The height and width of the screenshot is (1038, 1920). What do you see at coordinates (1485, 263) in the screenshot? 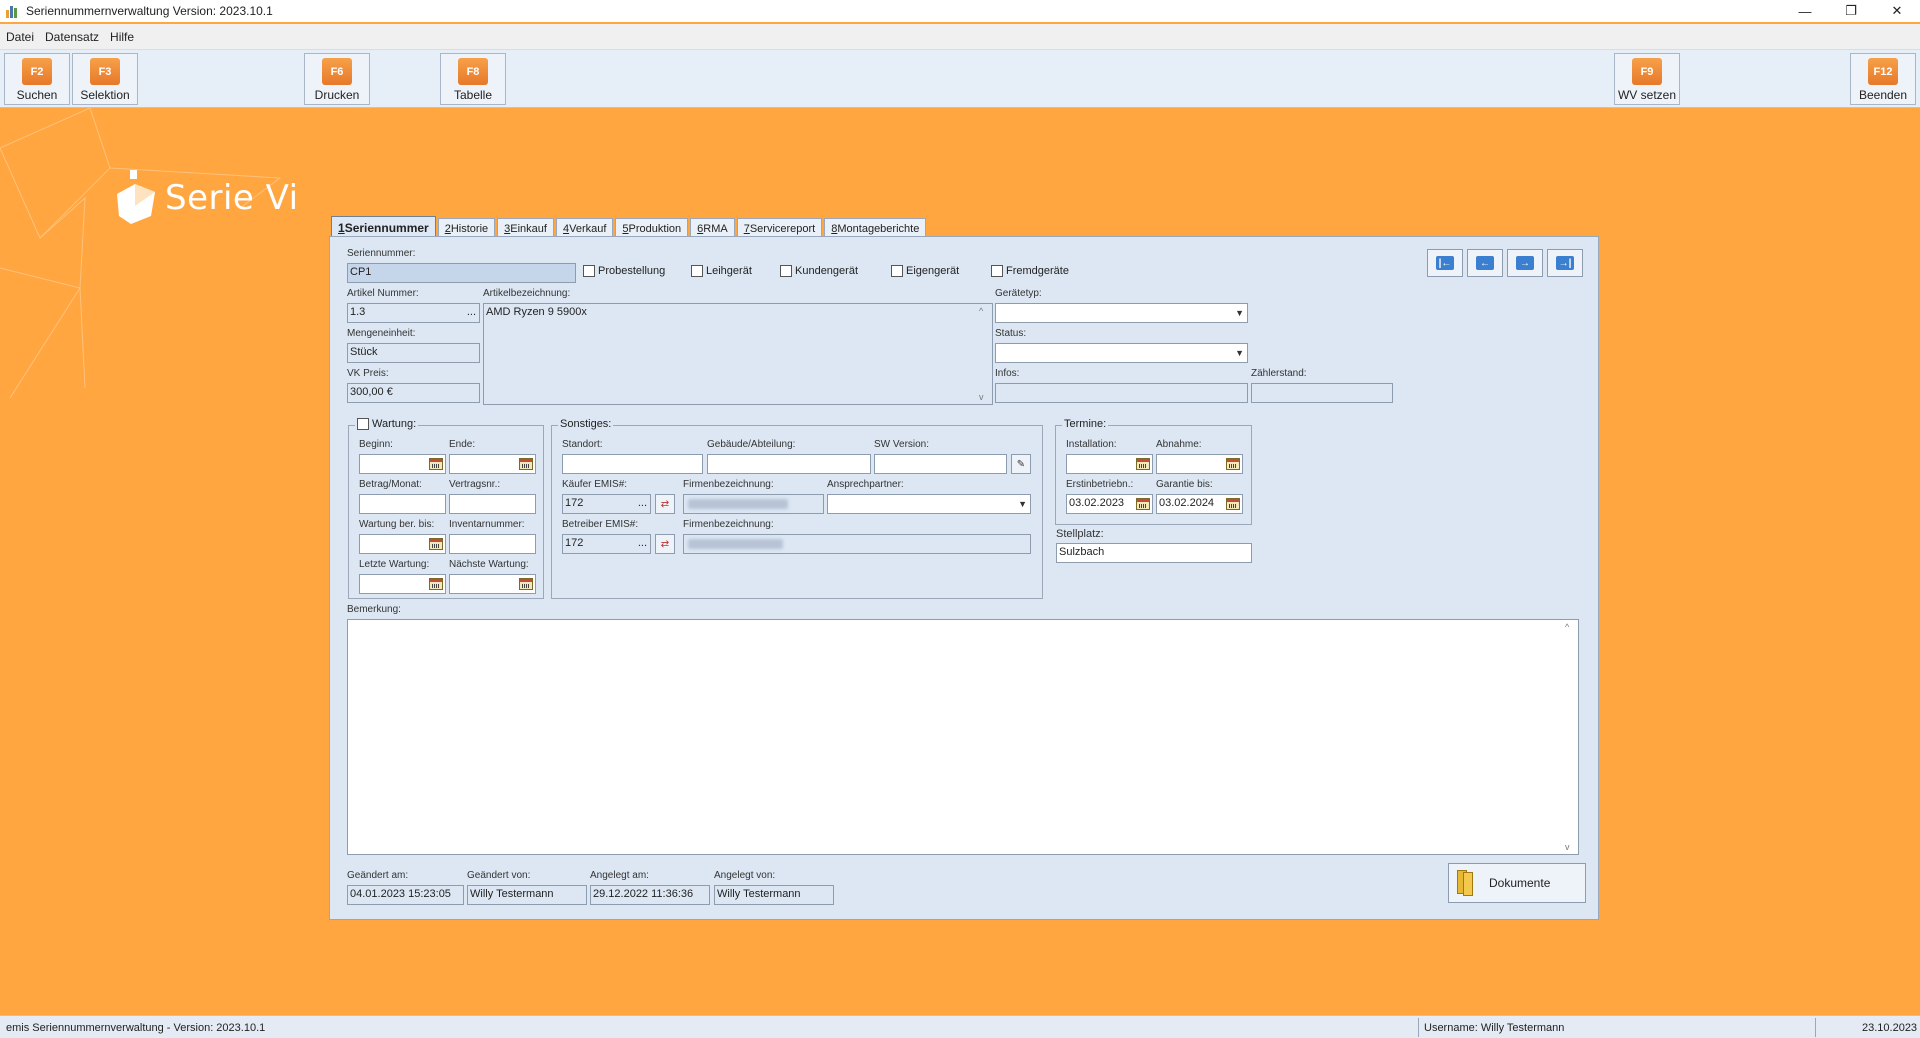
I see `previous-record-button: ←` at bounding box center [1485, 263].